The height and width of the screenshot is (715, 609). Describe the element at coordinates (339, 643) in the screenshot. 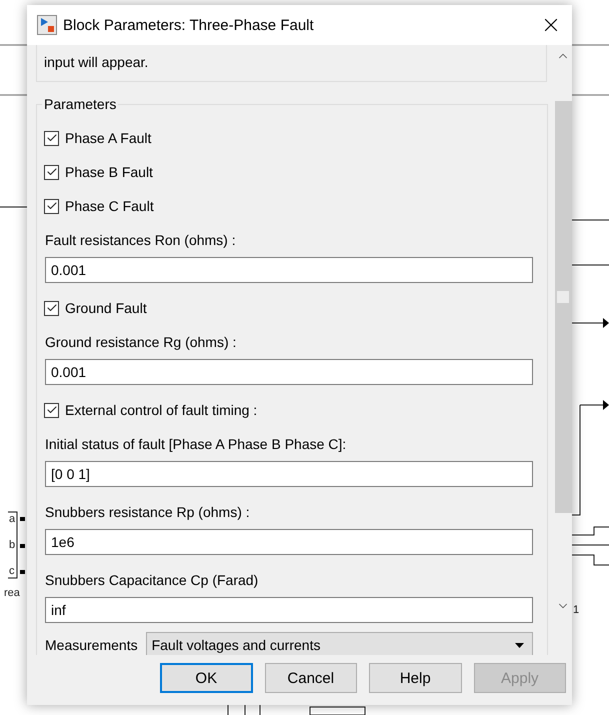

I see `dropdown: Fault voltages and currents` at that location.